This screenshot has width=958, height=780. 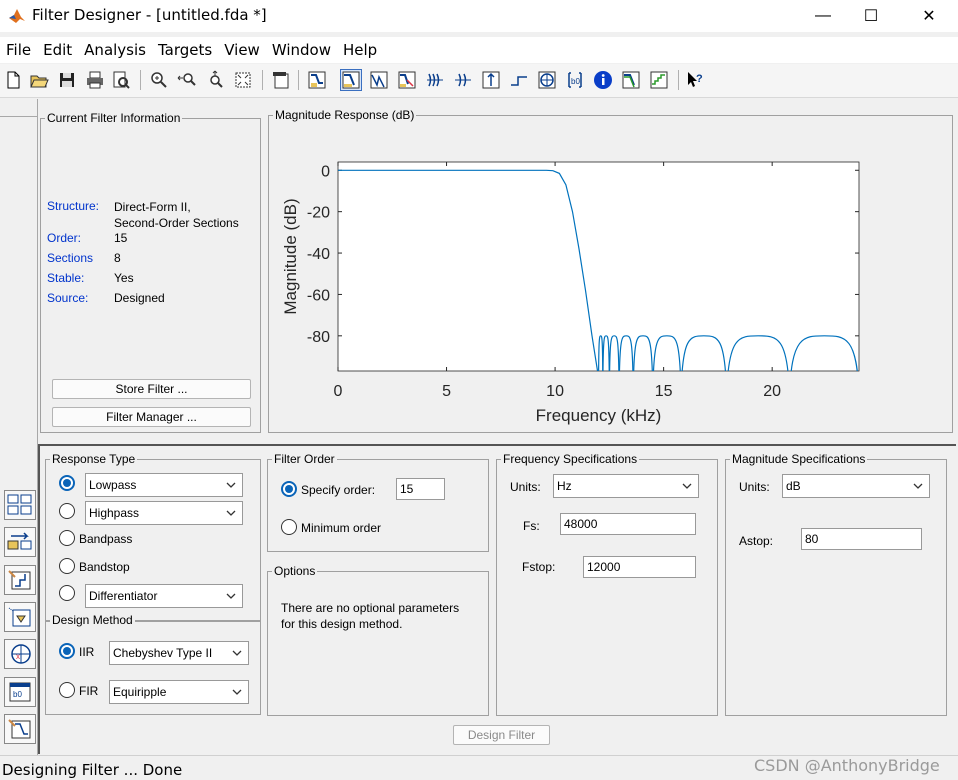 What do you see at coordinates (301, 50) in the screenshot?
I see `menu-window: Window` at bounding box center [301, 50].